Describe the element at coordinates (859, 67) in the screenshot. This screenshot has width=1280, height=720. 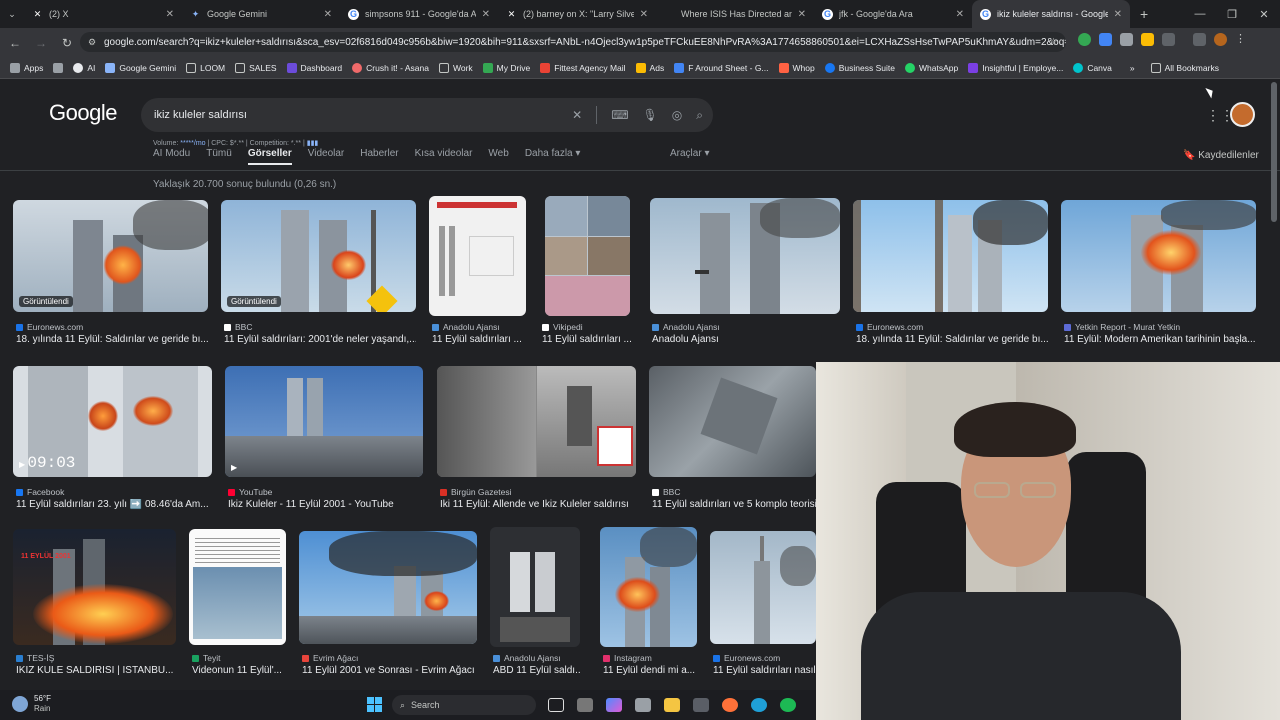
I see `bookmark-business-suite: Business Suite` at that location.